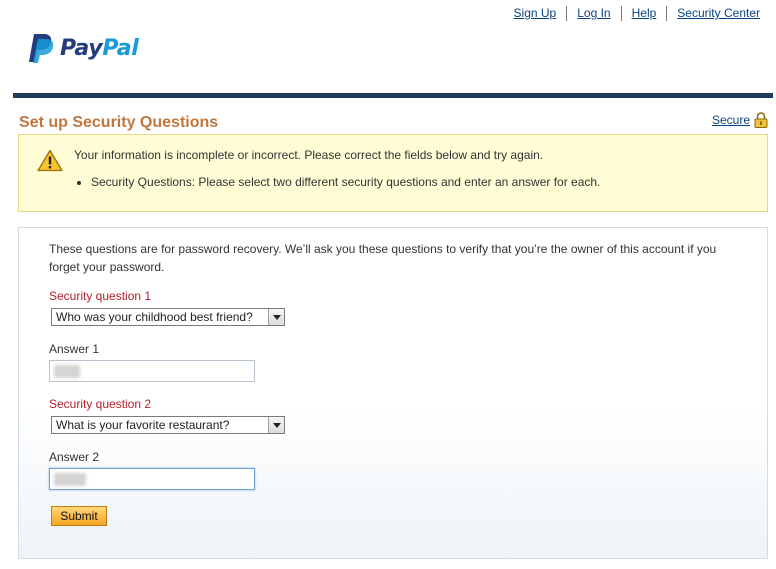  I want to click on top-nav: Sign Up Log In Help Security Center, so click(632, 13).